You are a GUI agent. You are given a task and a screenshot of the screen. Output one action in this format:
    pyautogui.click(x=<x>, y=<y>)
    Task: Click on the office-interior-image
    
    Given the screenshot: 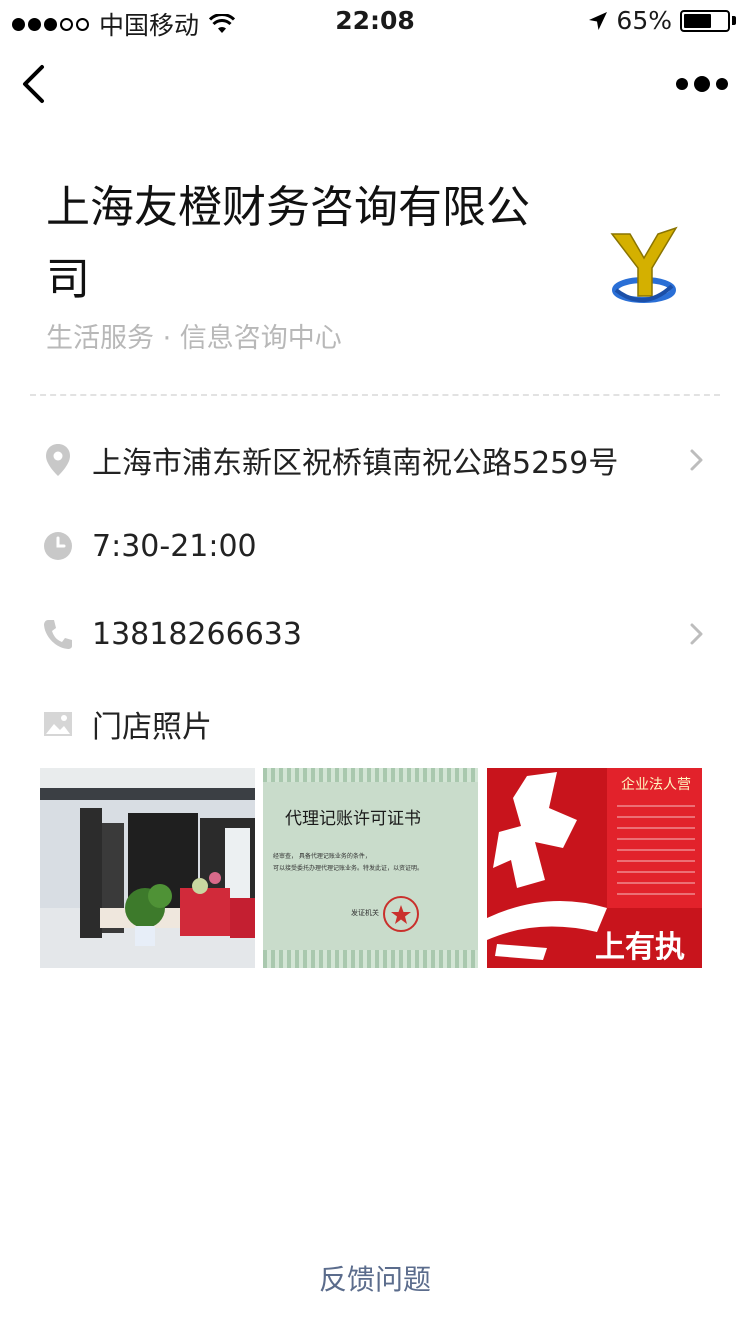 What is the action you would take?
    pyautogui.click(x=147, y=868)
    